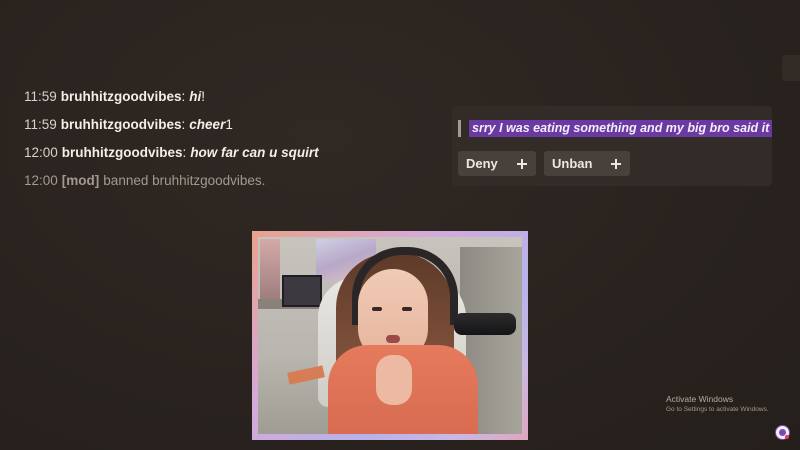 Image resolution: width=800 pixels, height=450 pixels. Describe the element at coordinates (207, 124) in the screenshot. I see `chat-message-text: cheer` at that location.